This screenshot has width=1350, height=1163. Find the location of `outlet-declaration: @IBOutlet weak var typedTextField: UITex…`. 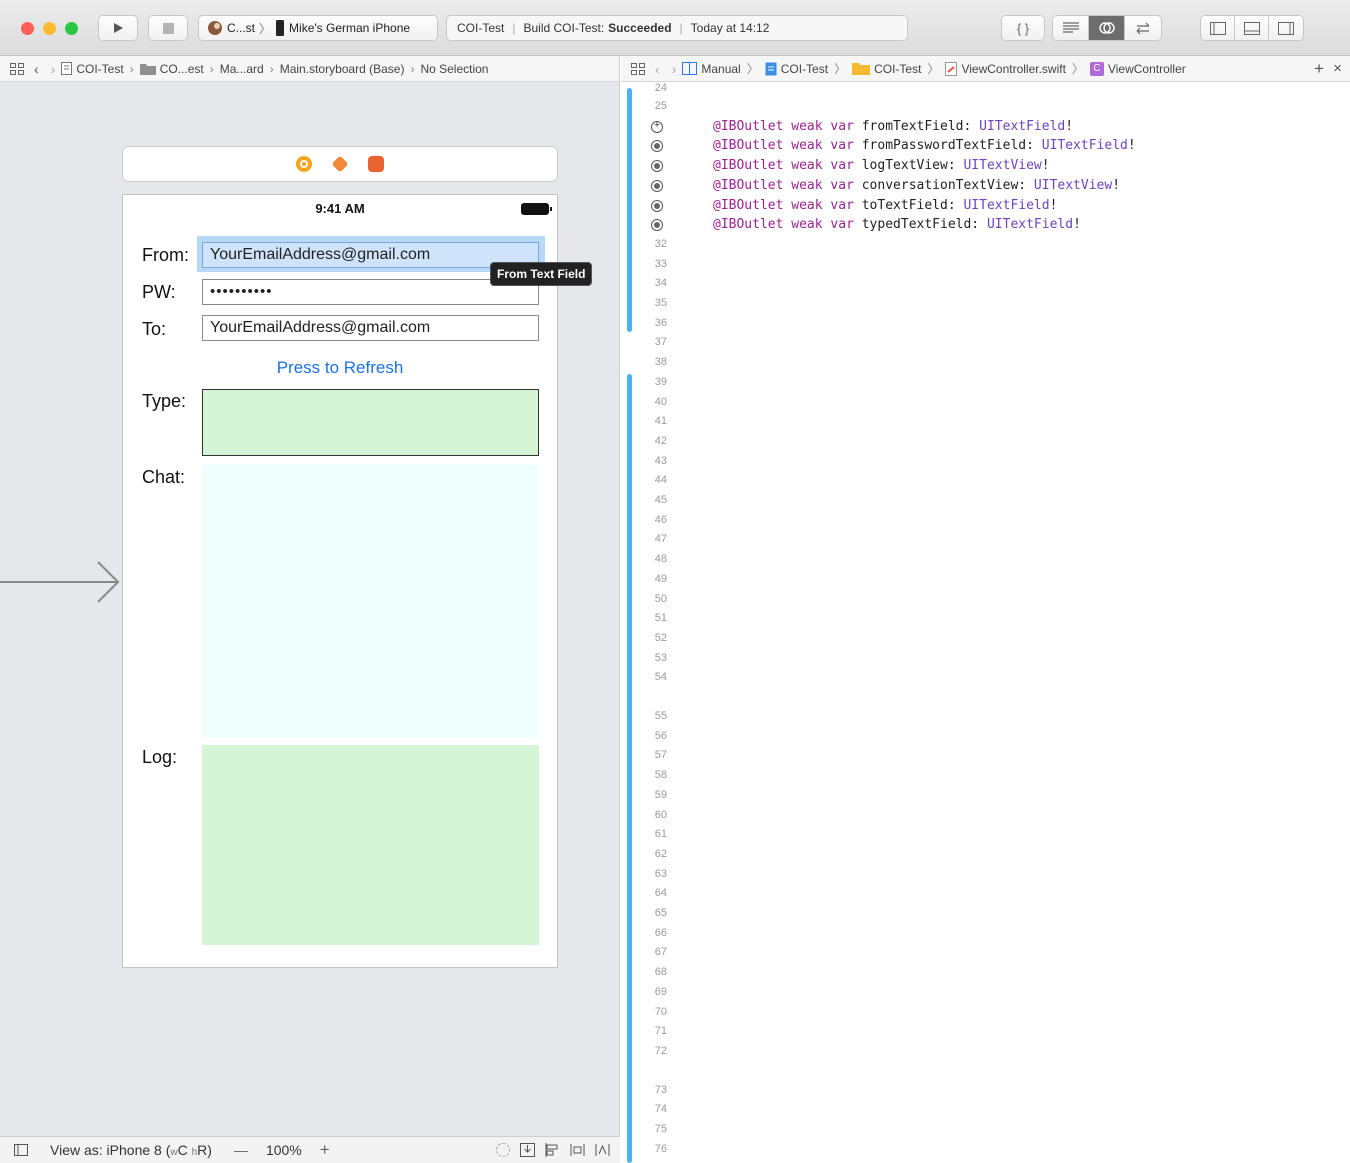

outlet-declaration: @IBOutlet weak var typedTextField: UITex… is located at coordinates (897, 224).